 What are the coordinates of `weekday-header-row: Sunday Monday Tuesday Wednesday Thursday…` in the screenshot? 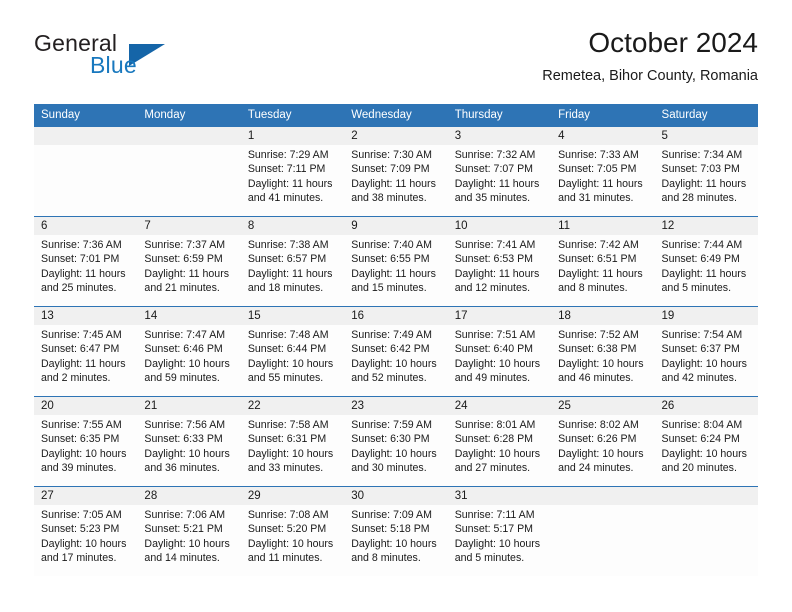 It's located at (396, 115).